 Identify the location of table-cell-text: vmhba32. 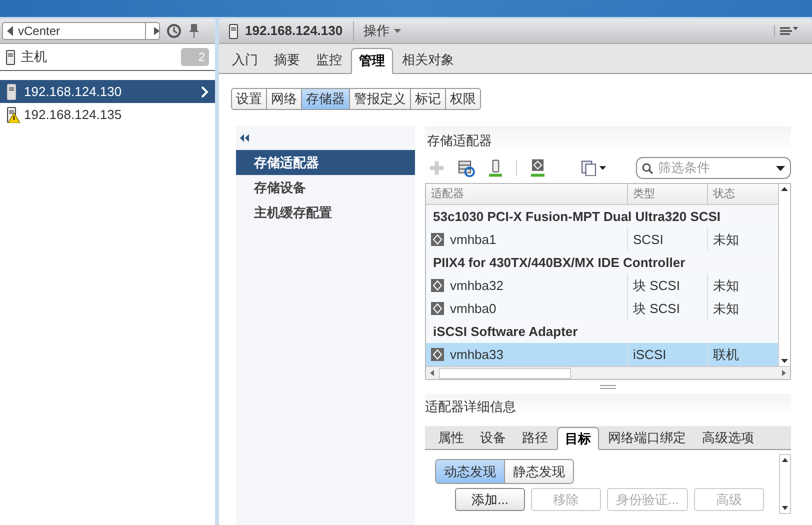
(477, 285).